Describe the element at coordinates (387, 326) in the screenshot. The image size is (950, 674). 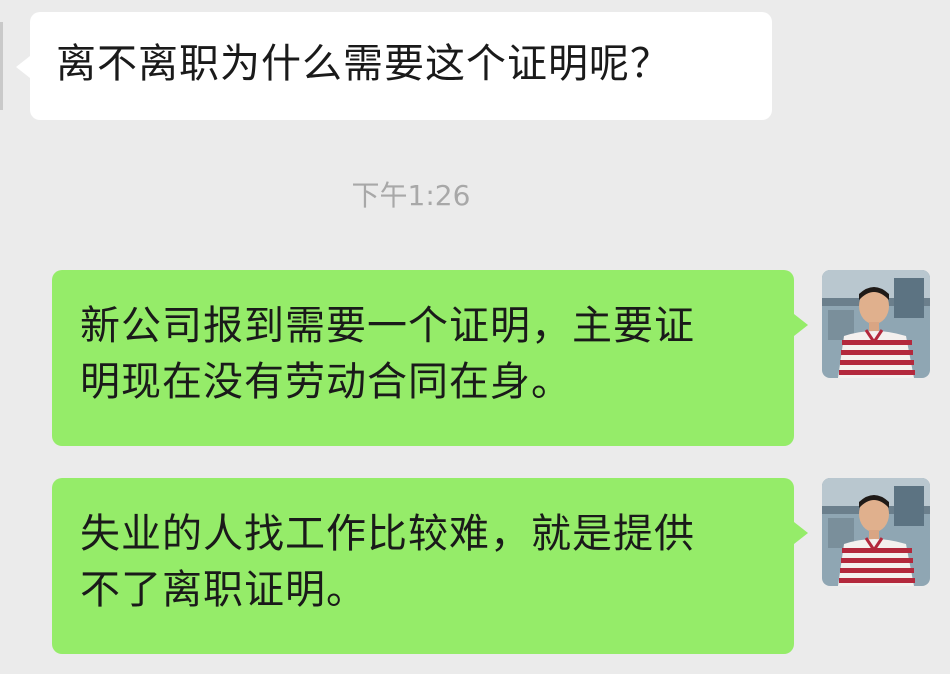
I see `message-text-line: 新公司报到需要一个证明，主要证` at that location.